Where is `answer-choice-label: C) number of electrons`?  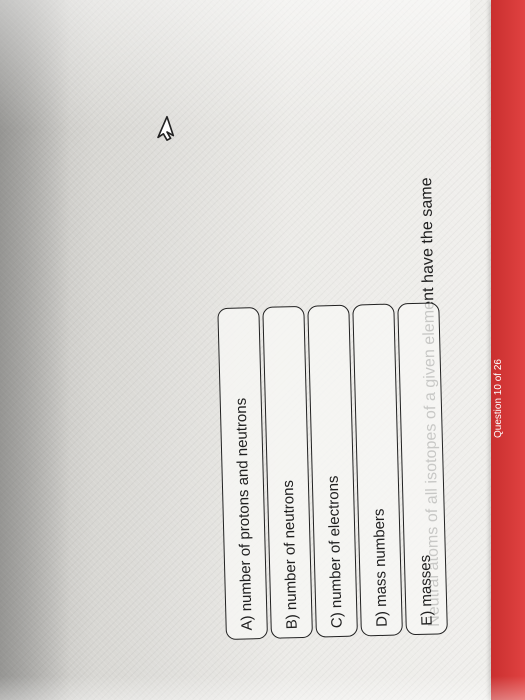 answer-choice-label: C) number of electrons is located at coordinates (335, 552).